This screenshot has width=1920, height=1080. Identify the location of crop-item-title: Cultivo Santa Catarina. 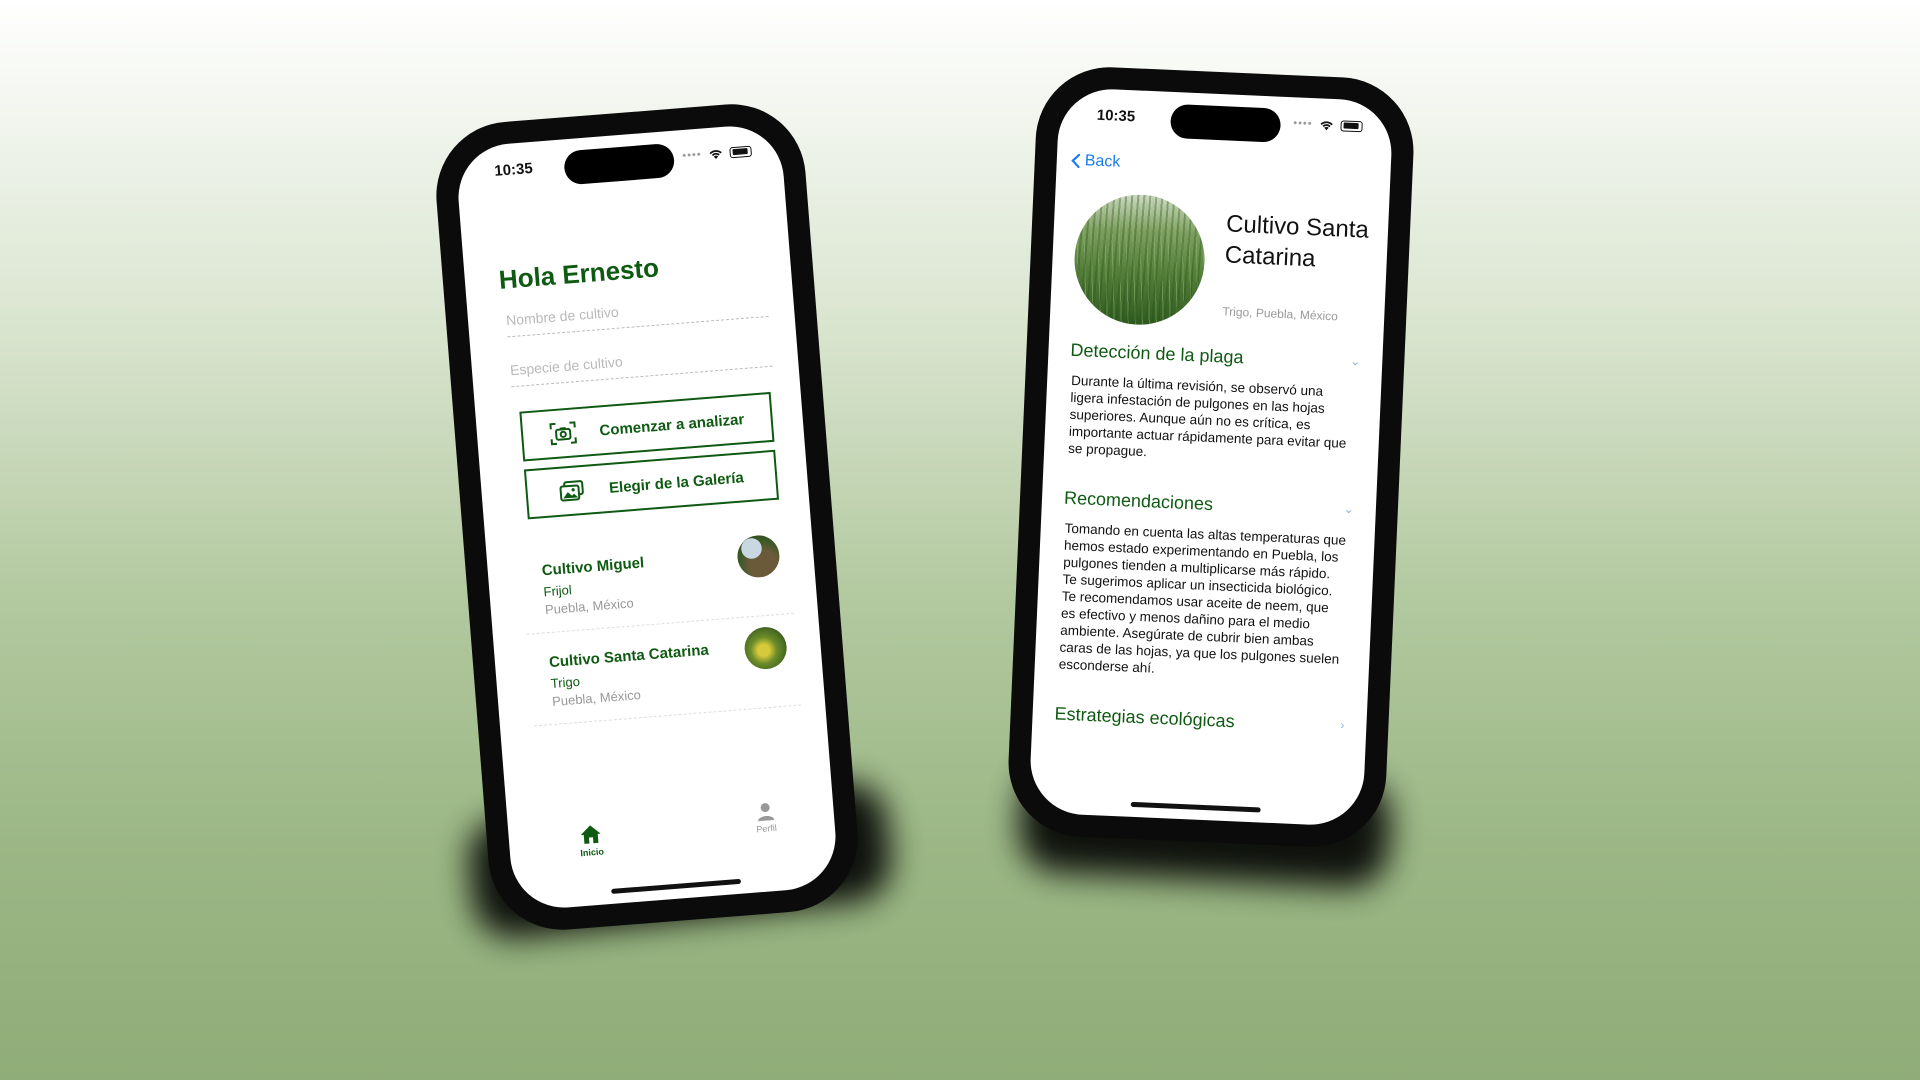
(629, 656).